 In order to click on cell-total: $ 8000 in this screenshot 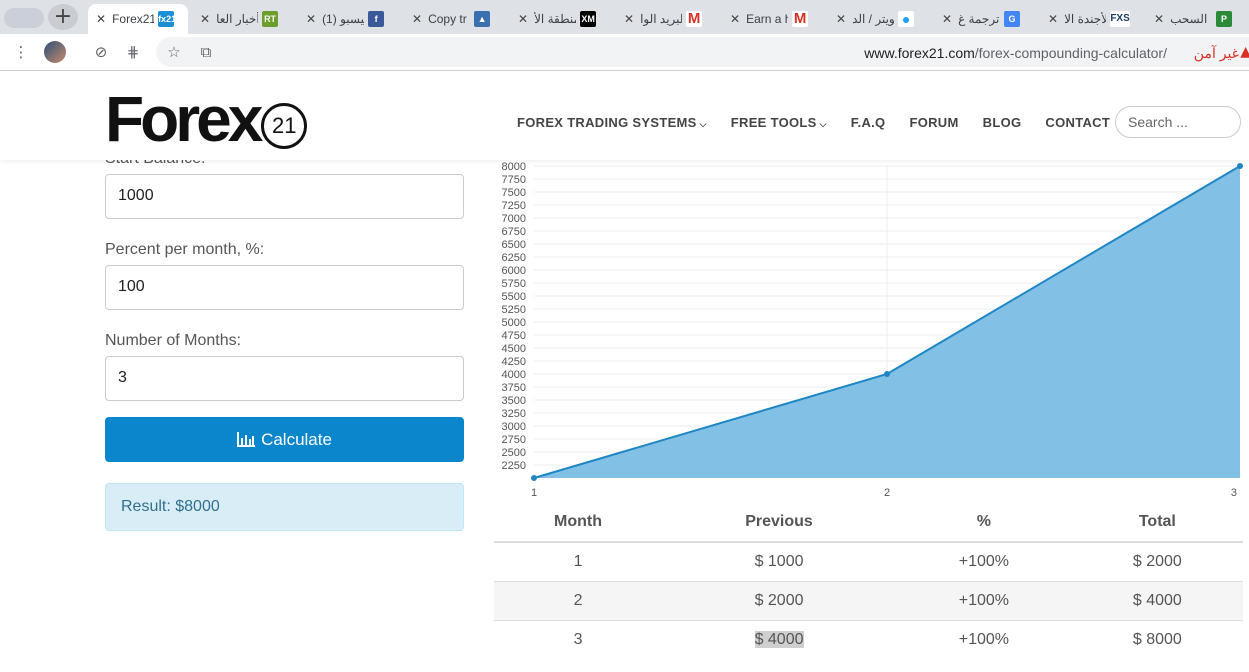, I will do `click(1157, 639)`.